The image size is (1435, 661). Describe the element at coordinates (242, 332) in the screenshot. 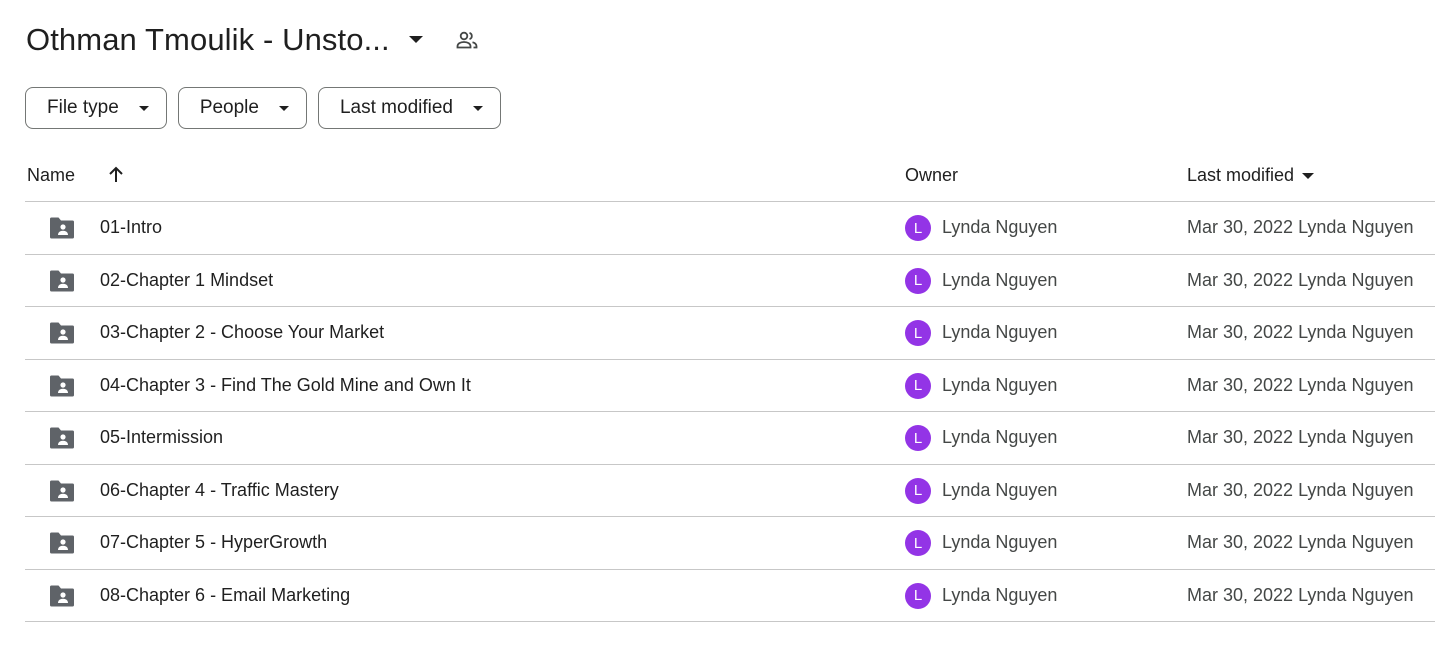

I see `file-name: 03-Chapter 2 - Choose Your Market` at that location.